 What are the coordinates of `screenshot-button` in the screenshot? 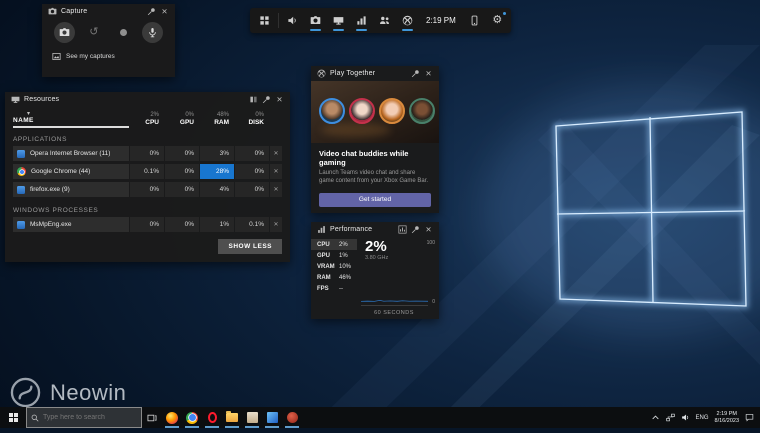 It's located at (64, 32).